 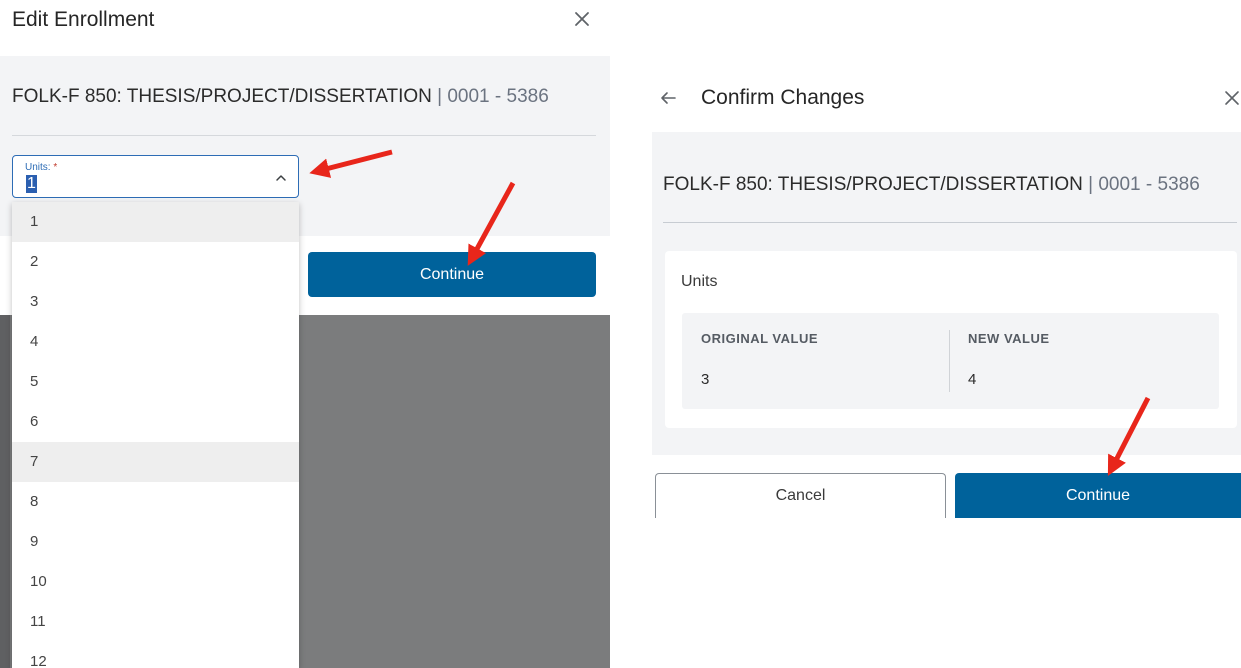 I want to click on changed-field-name: Units, so click(x=699, y=281).